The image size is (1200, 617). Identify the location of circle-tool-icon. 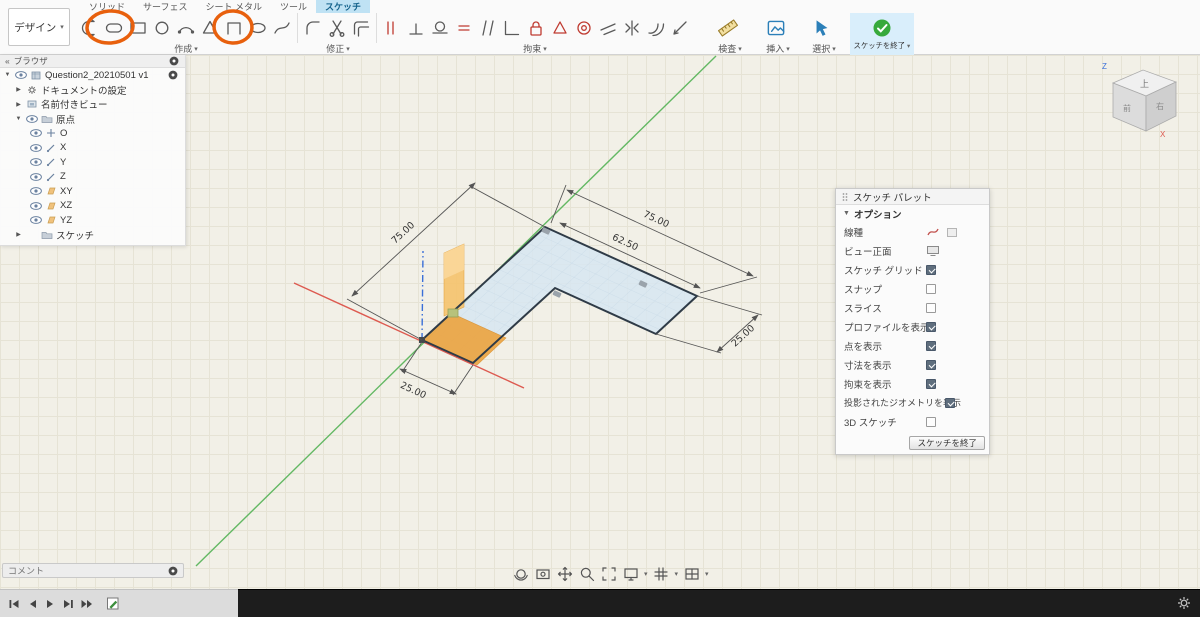
(162, 28).